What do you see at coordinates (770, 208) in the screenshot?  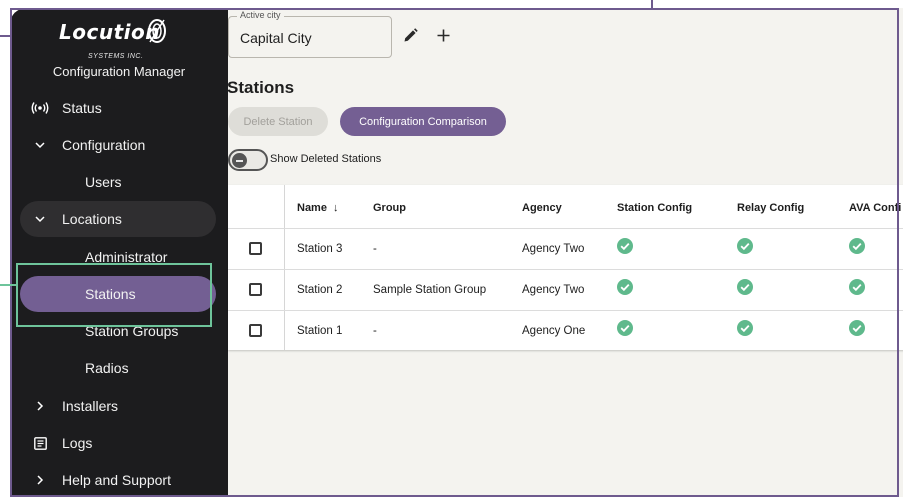 I see `column-header-relay-config: Relay Config` at bounding box center [770, 208].